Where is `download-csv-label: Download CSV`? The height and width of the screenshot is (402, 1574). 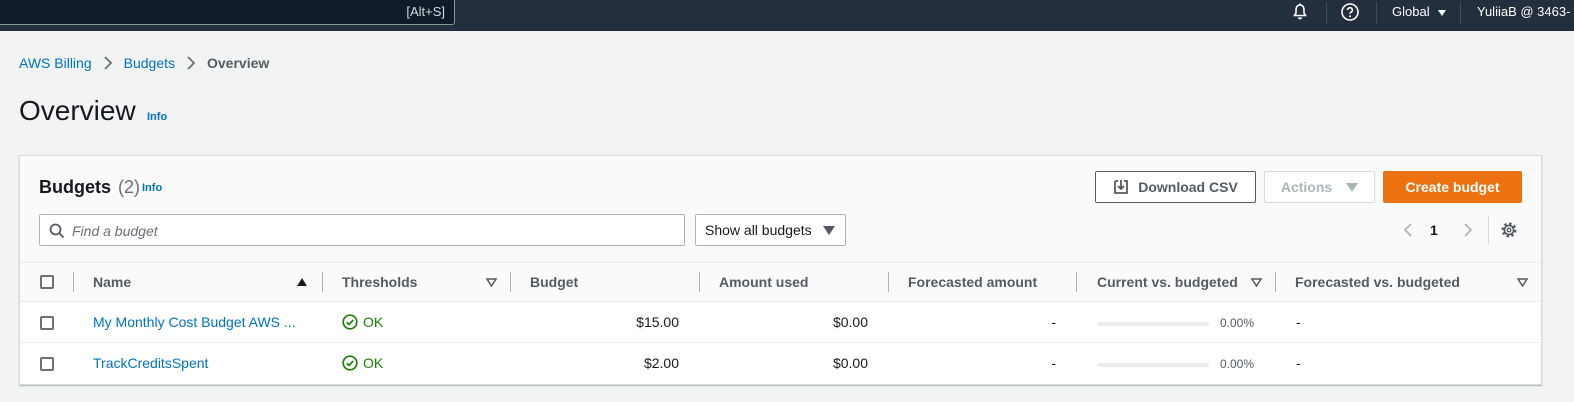
download-csv-label: Download CSV is located at coordinates (1188, 187).